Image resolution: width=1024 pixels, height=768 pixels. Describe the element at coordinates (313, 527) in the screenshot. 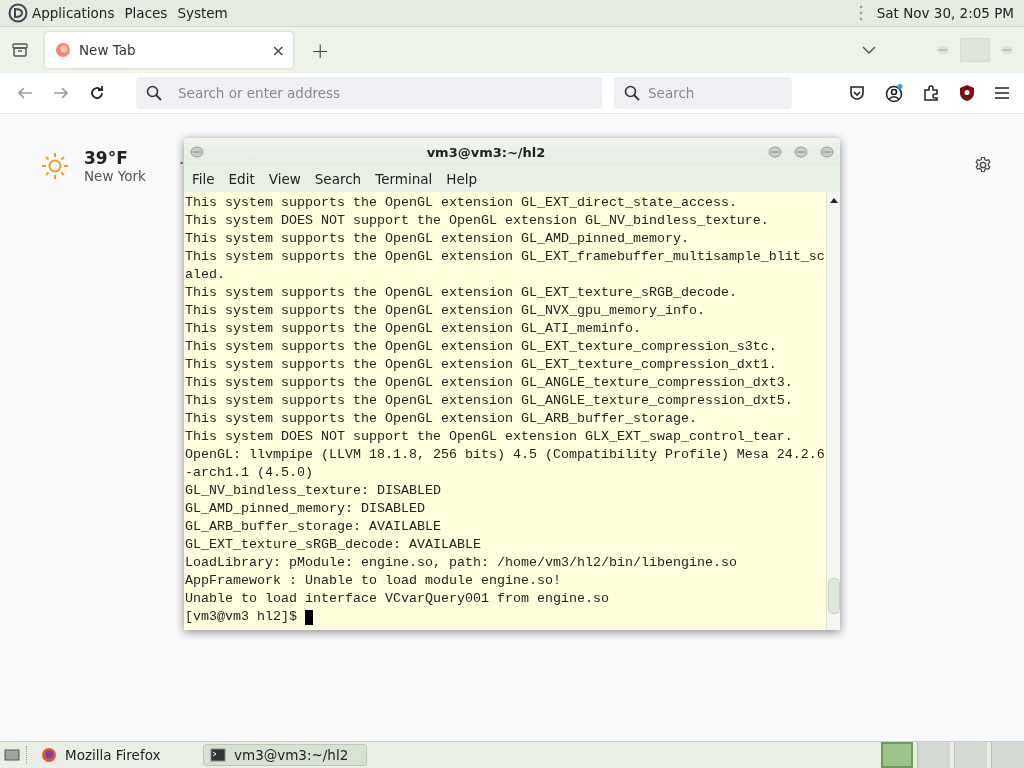

I see `output-line: GL_ARB_buffer_storage: AVAILABLE` at that location.